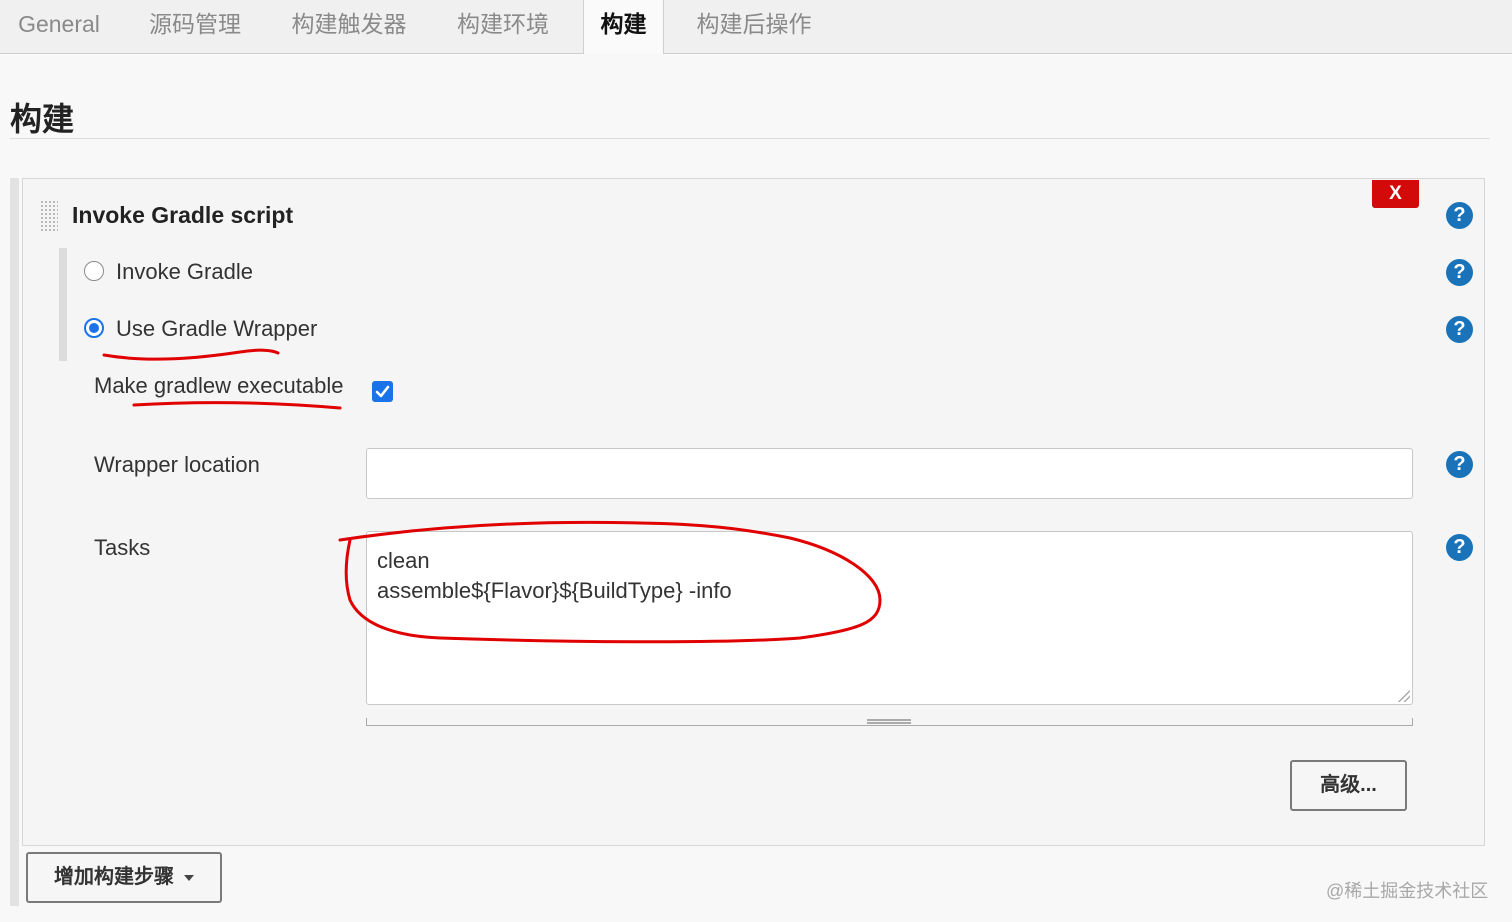 This screenshot has height=922, width=1512. I want to click on section-title: 构建, so click(42, 119).